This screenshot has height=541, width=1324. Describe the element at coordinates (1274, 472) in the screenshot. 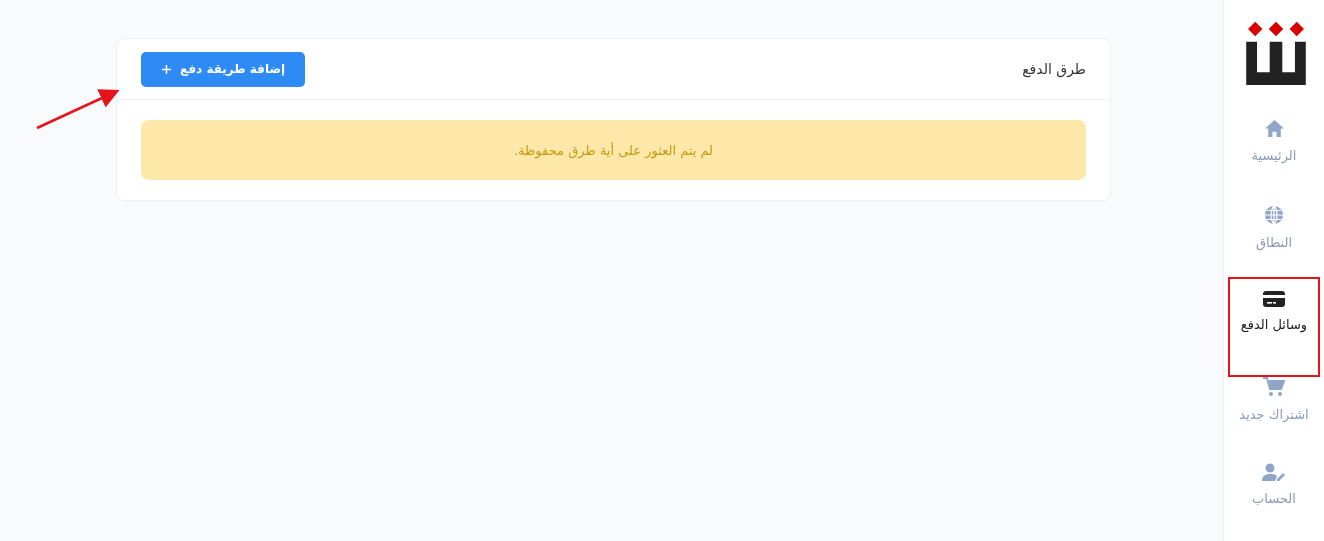

I see `user-edit-icon` at that location.